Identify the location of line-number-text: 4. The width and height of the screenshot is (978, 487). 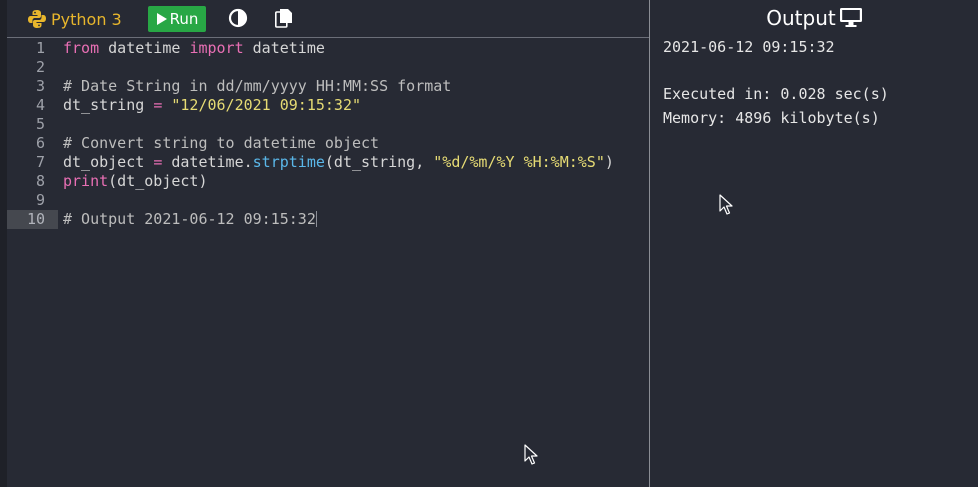
(40, 105).